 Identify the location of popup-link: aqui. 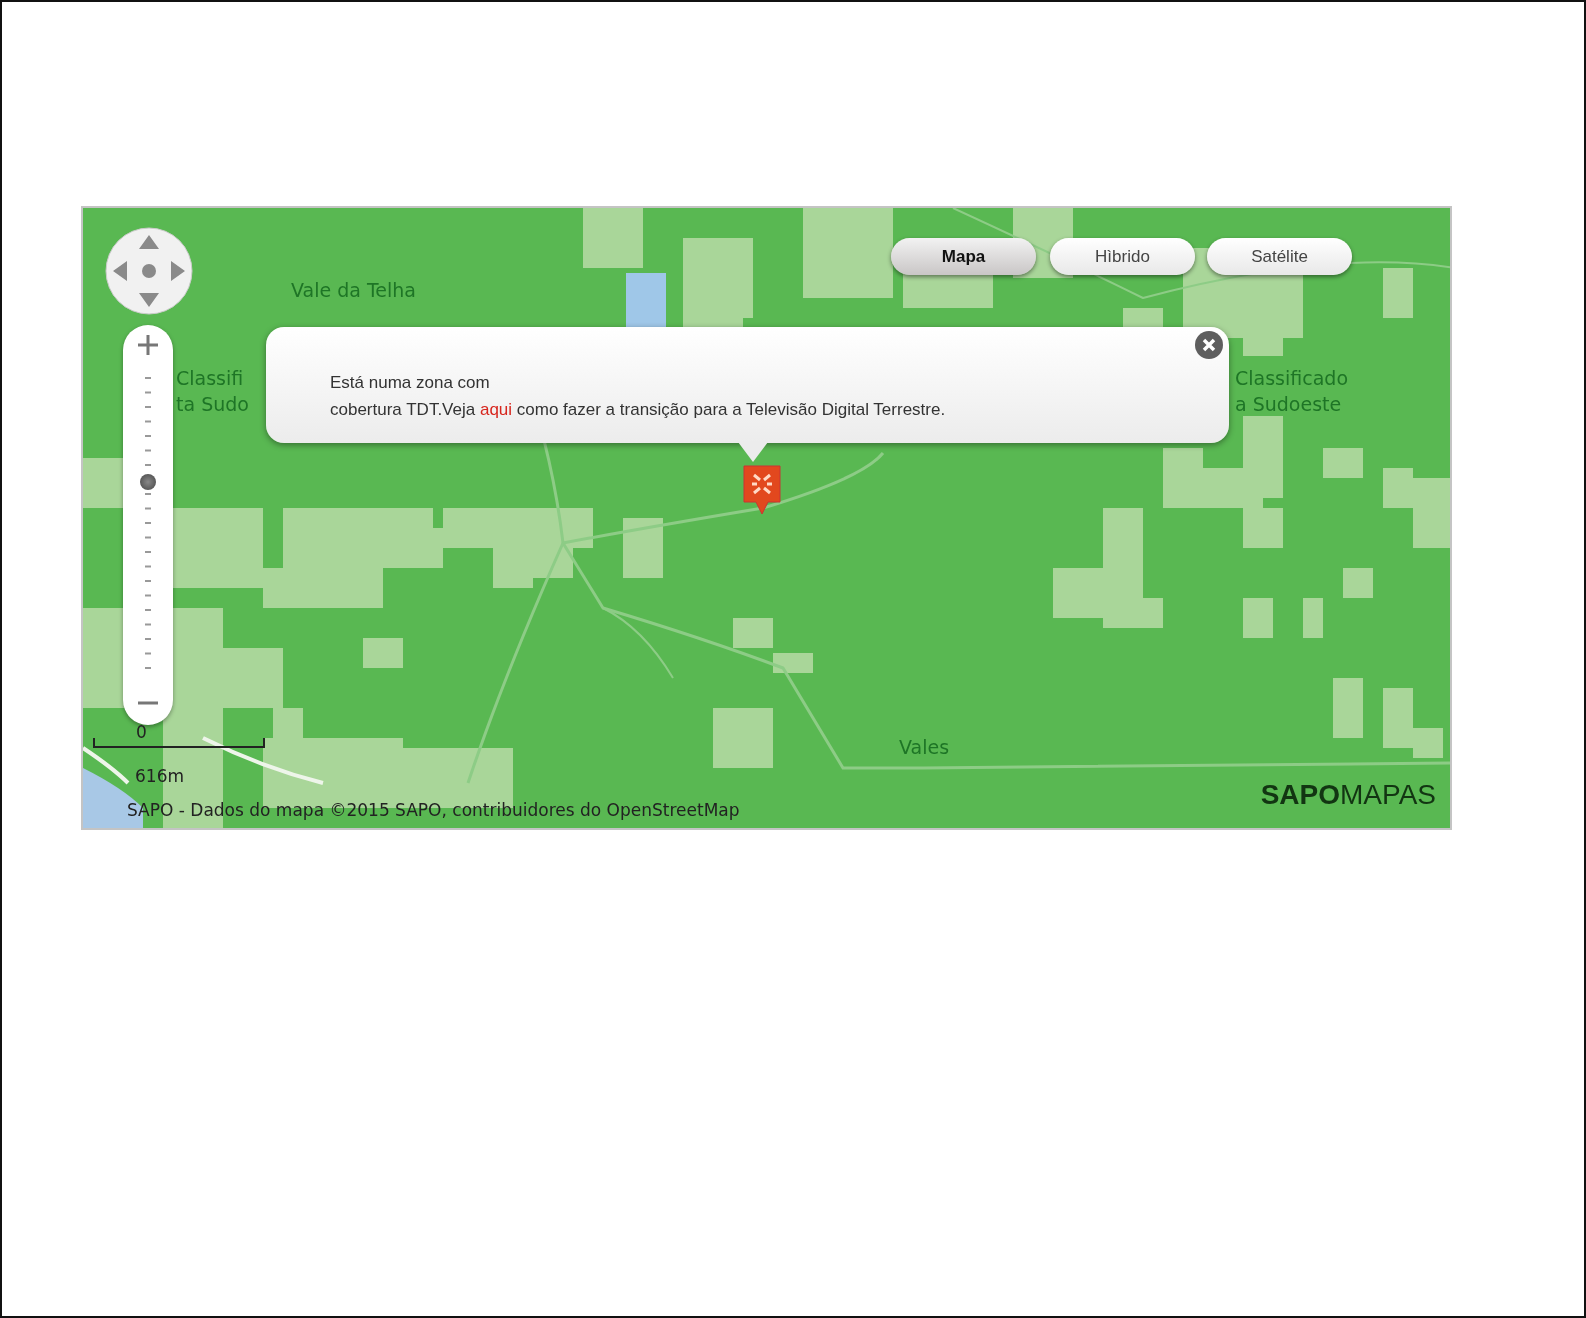
(496, 409).